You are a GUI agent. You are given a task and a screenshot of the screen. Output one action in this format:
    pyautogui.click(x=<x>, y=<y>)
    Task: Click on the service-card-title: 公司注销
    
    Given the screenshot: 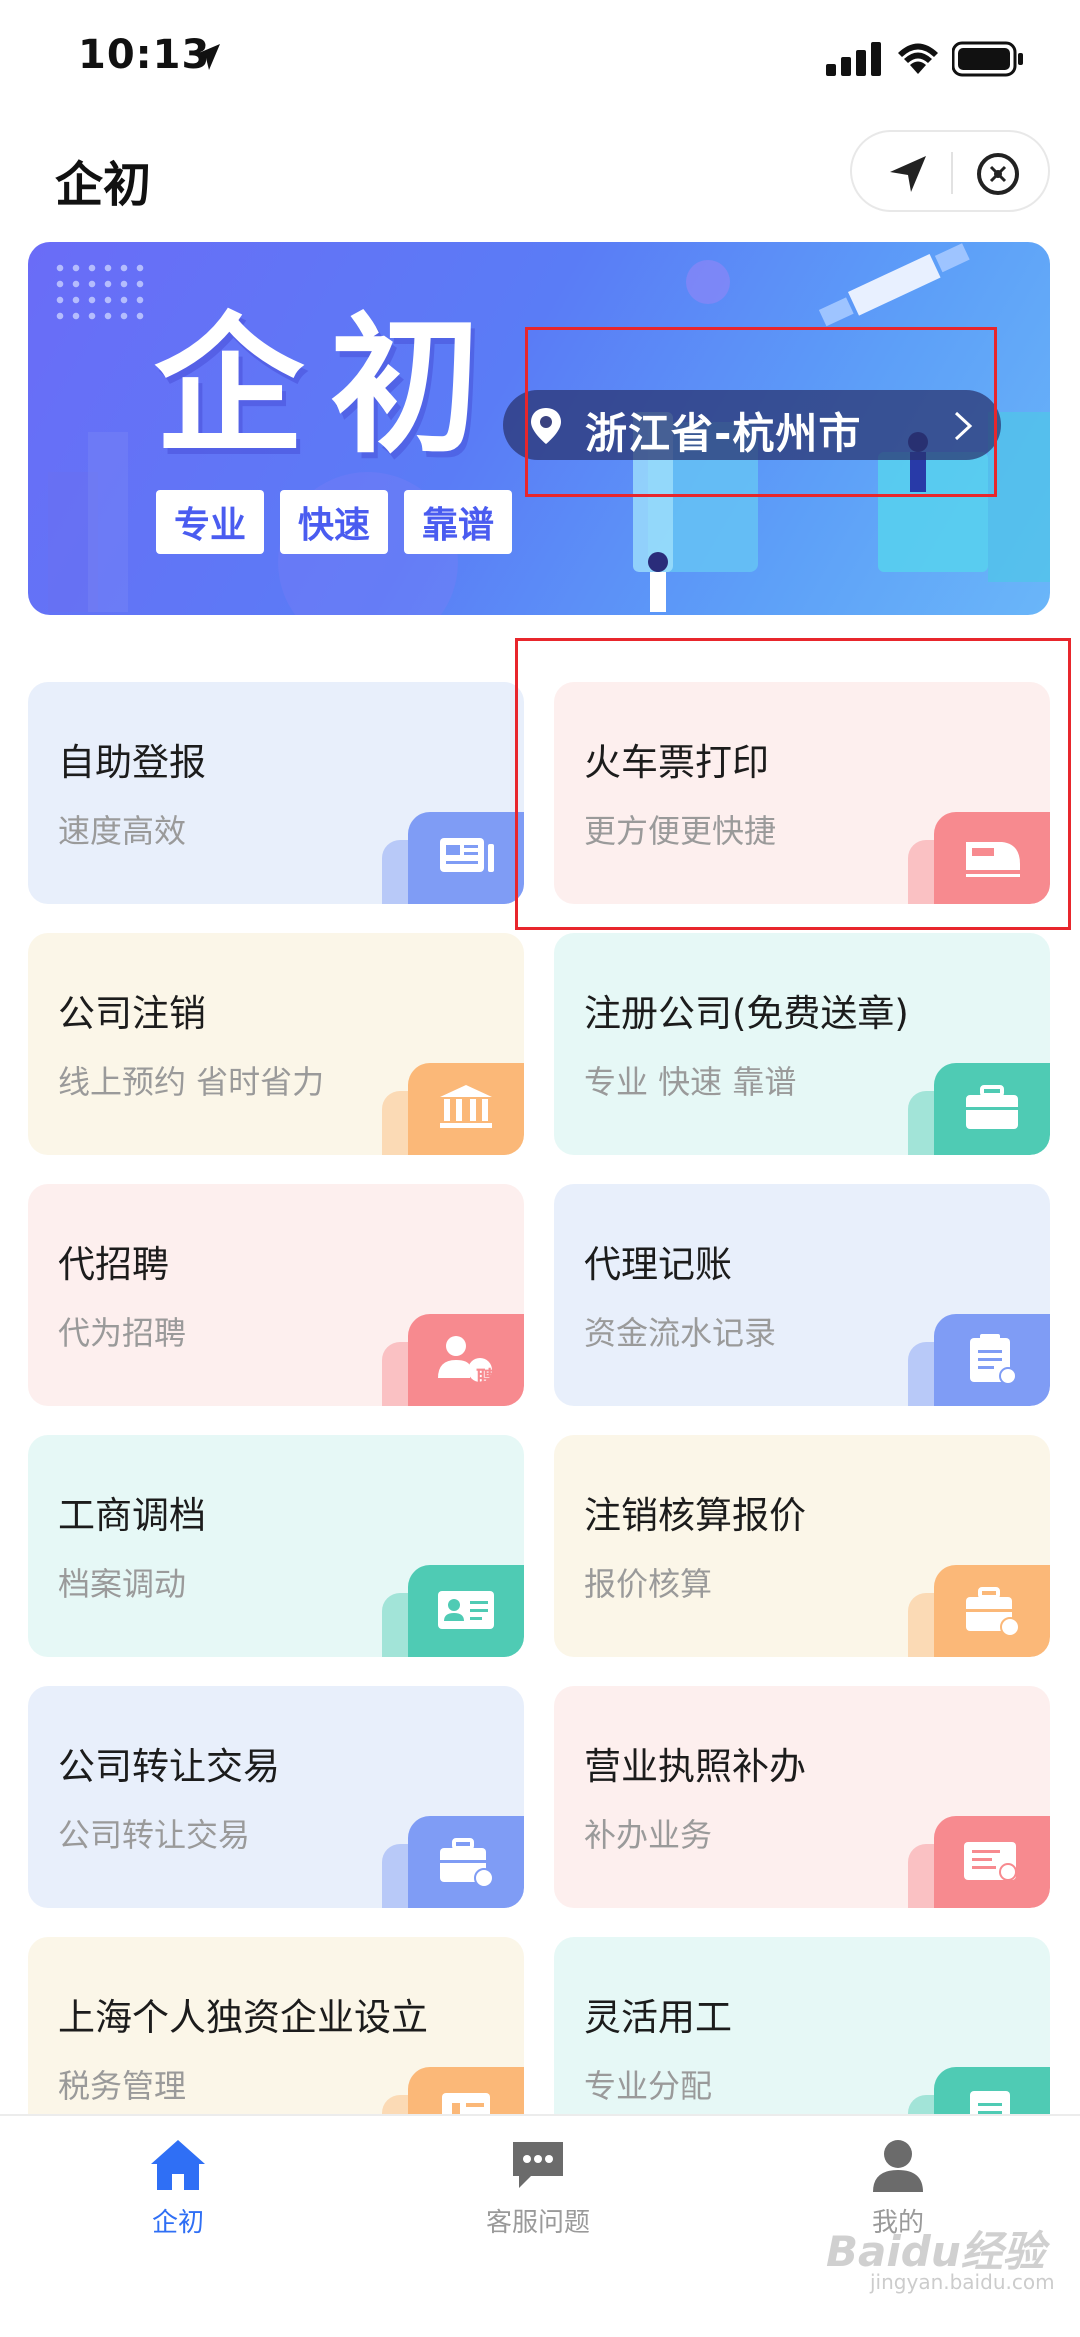 What is the action you would take?
    pyautogui.click(x=132, y=1013)
    